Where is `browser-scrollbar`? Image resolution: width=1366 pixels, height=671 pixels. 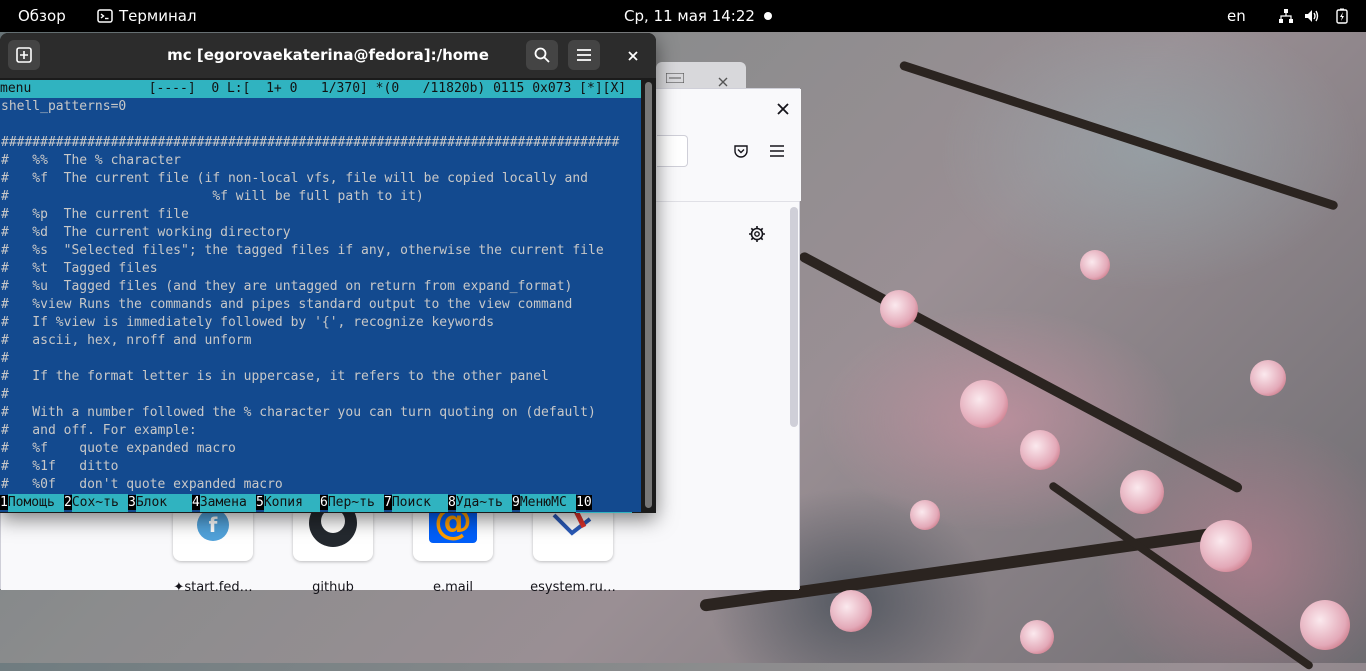
browser-scrollbar is located at coordinates (794, 317).